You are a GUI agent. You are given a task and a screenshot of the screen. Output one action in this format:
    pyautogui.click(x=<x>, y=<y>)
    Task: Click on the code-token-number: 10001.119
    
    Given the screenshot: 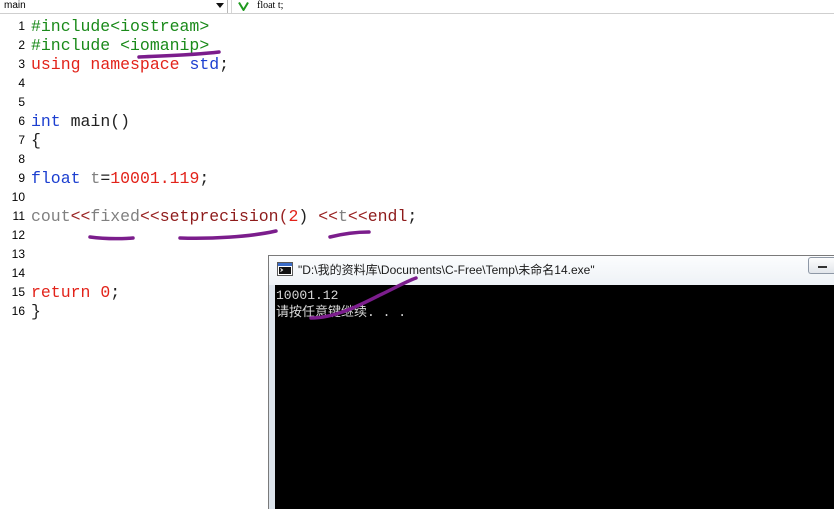 What is the action you would take?
    pyautogui.click(x=155, y=178)
    